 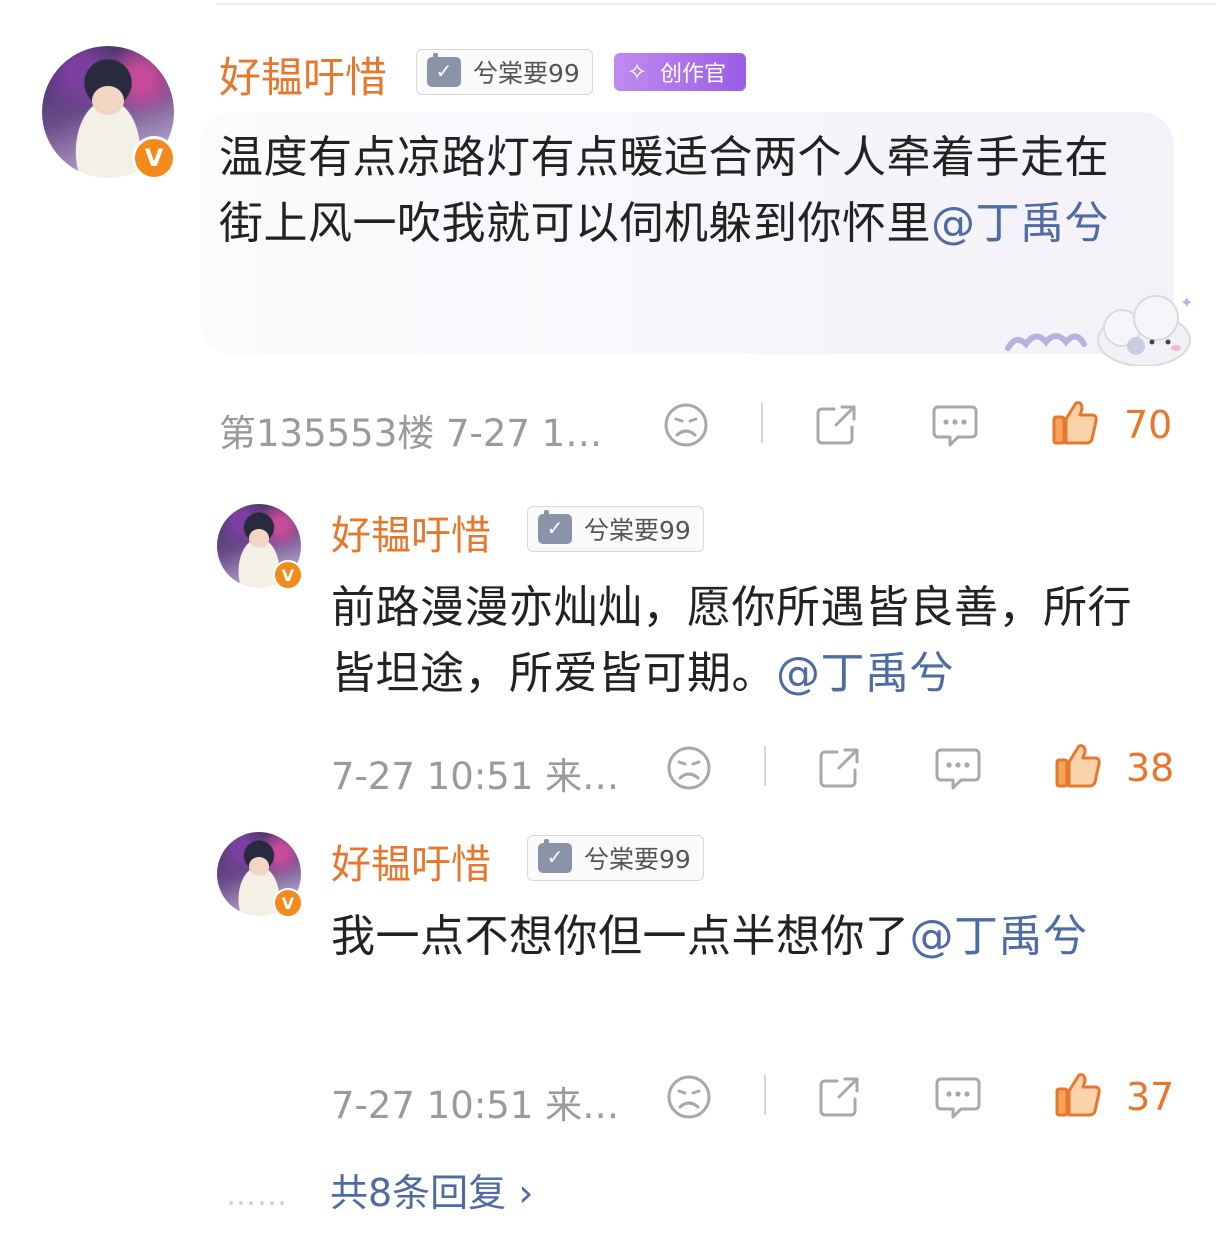 What do you see at coordinates (679, 191) in the screenshot?
I see `comment-text: 温度有点凉路灯有点暖适合两个人牵着手走在街上风一吹我就可以伺机躲到你怀里@丁禹兮` at bounding box center [679, 191].